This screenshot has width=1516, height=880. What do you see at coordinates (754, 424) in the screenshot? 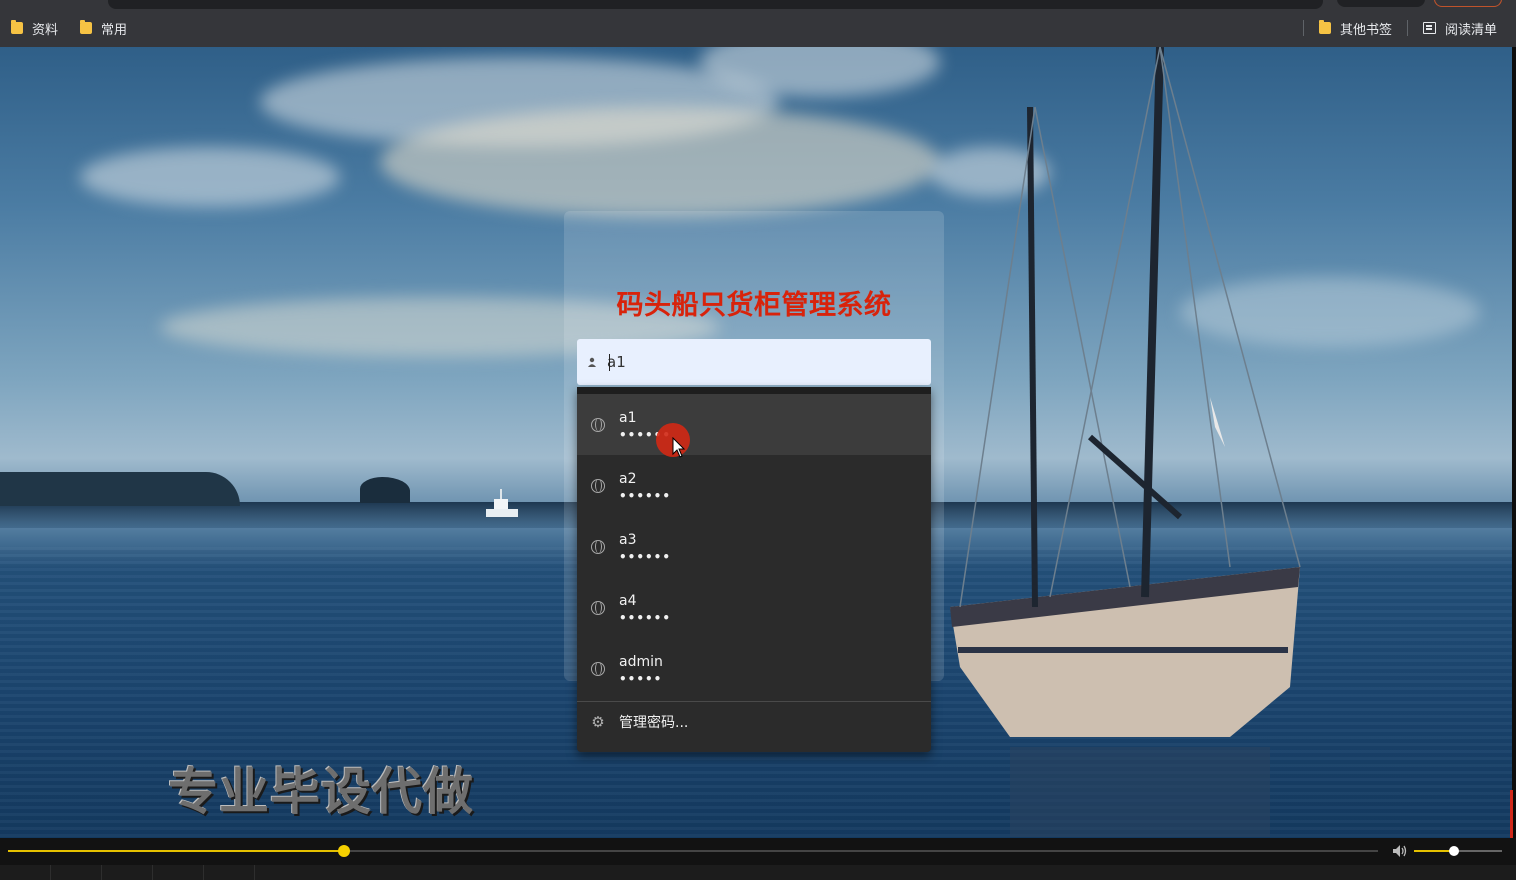
I see `autofill-entry: a1 ••••••` at bounding box center [754, 424].